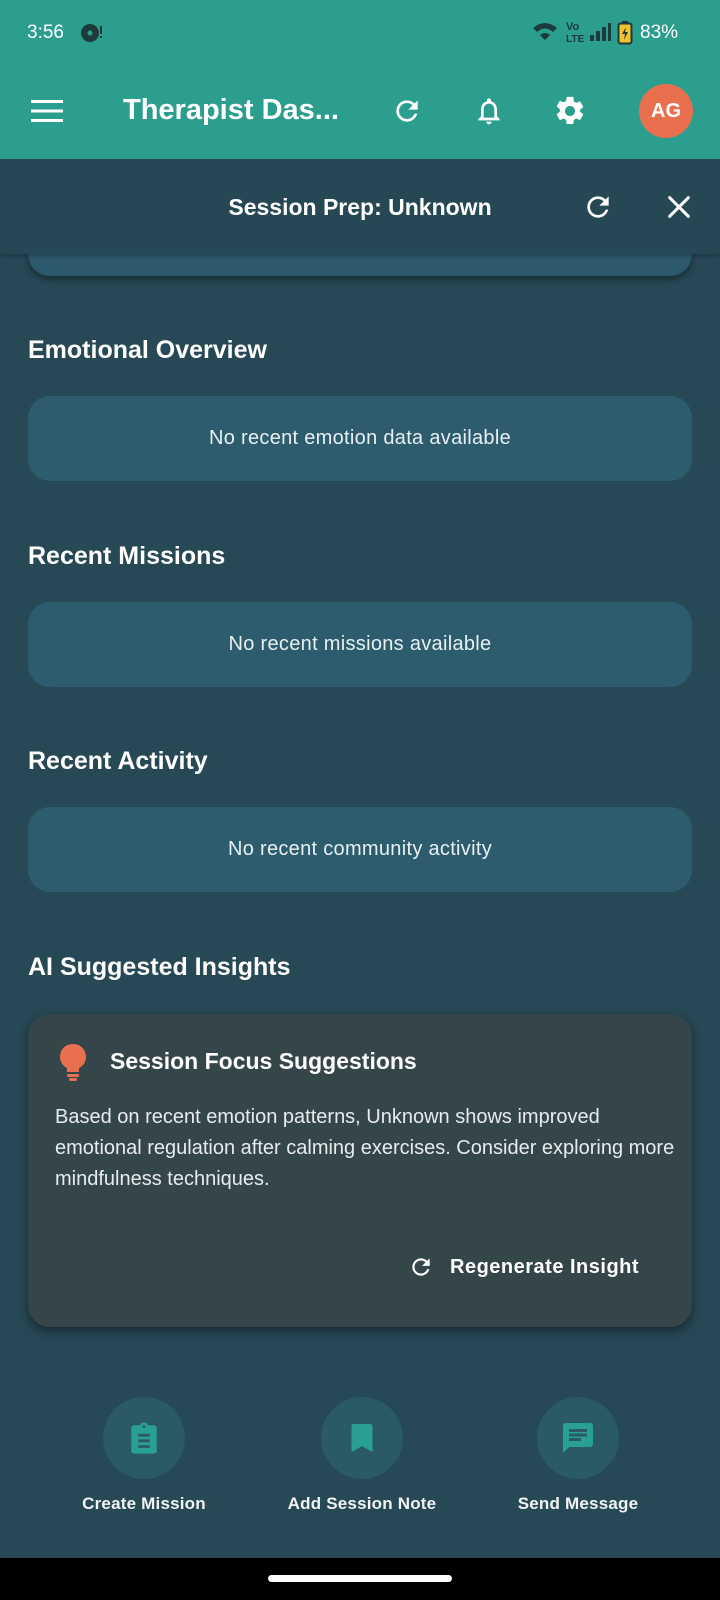 This screenshot has width=720, height=1600. I want to click on status-bar: 3:56 Vo LTE 83%, so click(360, 33).